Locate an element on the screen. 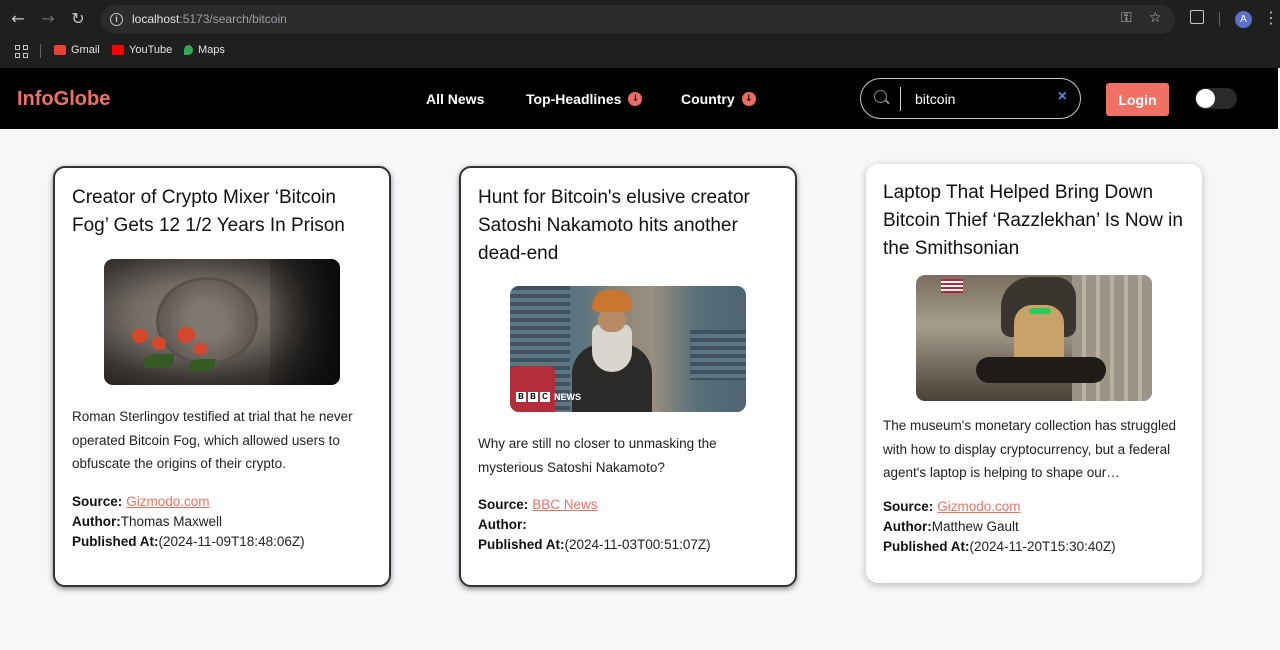 The width and height of the screenshot is (1280, 650). site-info-icon: i is located at coordinates (116, 19).